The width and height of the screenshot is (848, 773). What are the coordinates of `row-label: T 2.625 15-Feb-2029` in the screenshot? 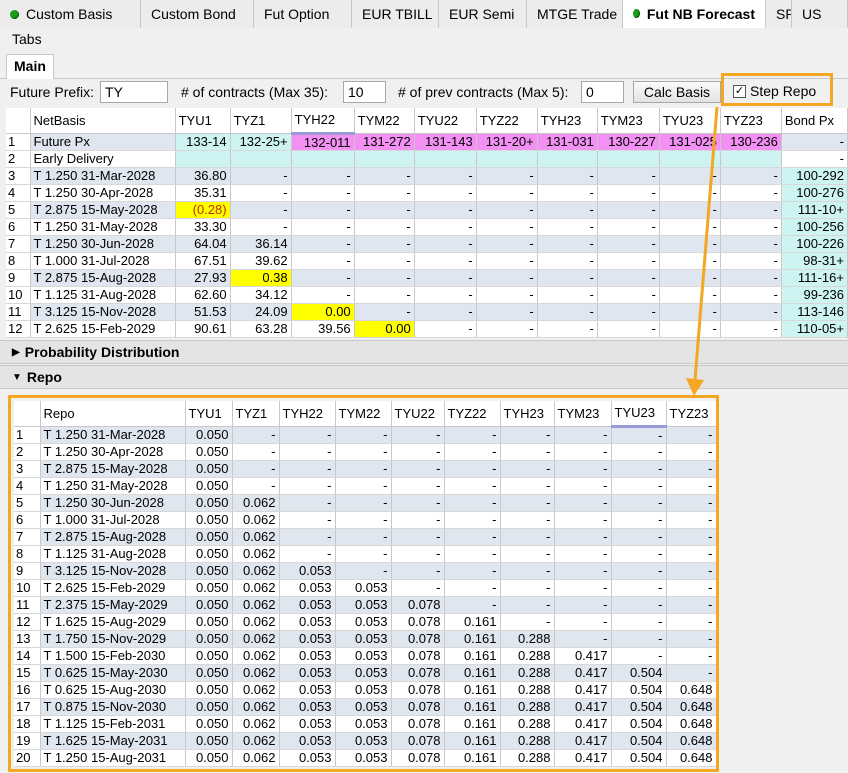 It's located at (103, 329).